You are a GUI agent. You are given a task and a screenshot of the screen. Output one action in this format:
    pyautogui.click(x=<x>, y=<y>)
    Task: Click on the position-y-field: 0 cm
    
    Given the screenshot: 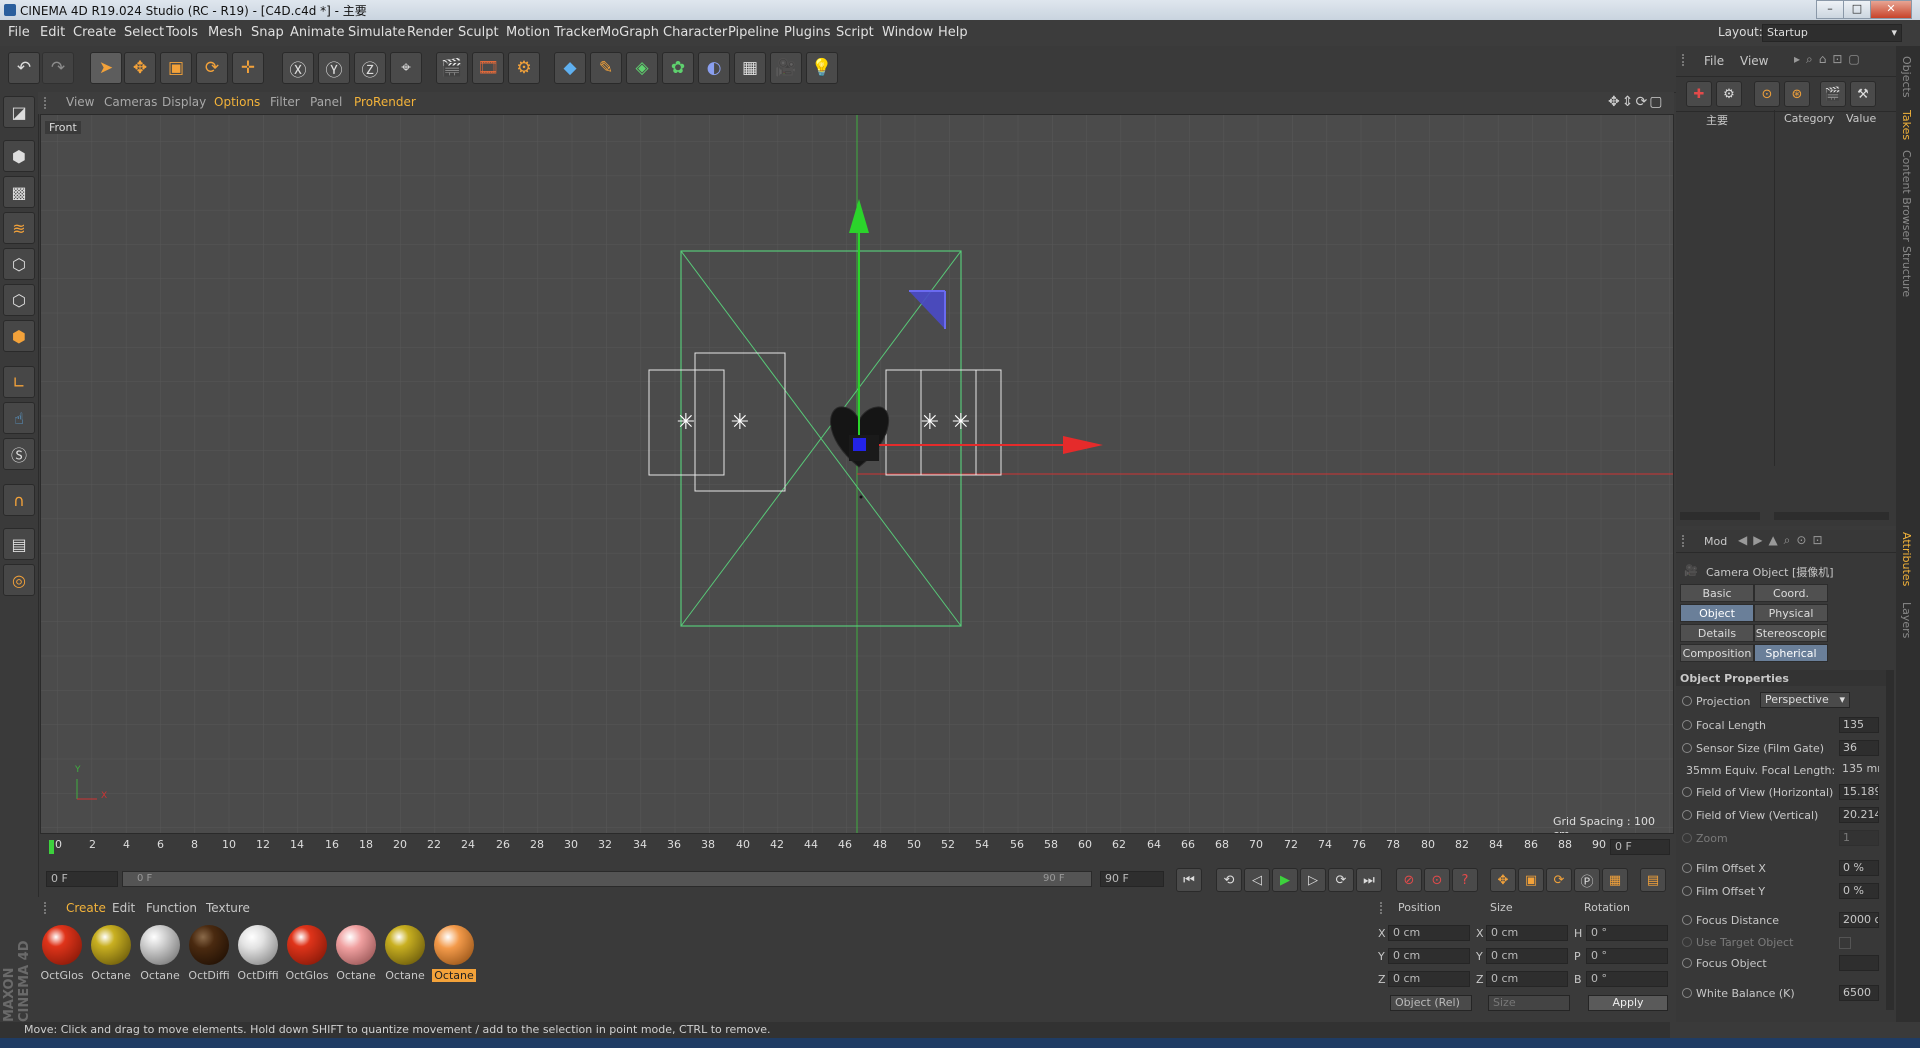 What is the action you would take?
    pyautogui.click(x=1429, y=956)
    